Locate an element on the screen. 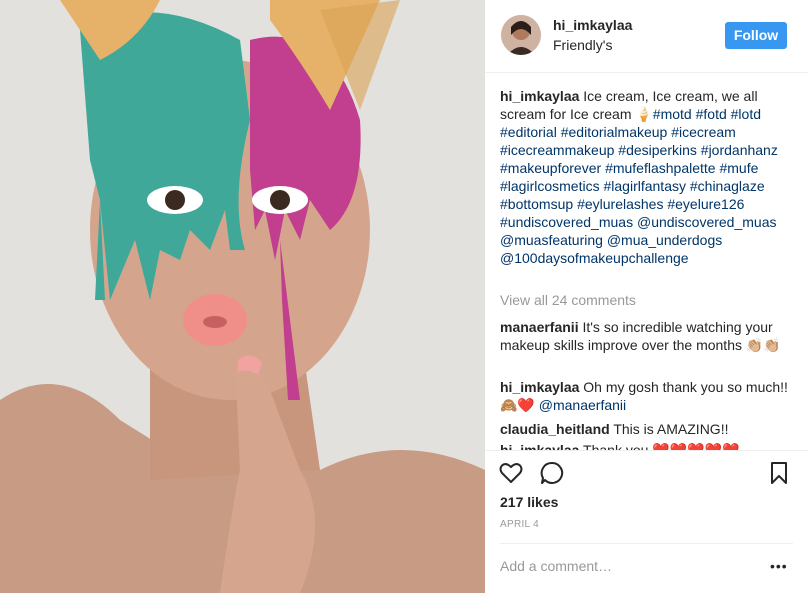 This screenshot has height=593, width=808. comment-text: Thank you ❤️❤️❤️❤️❤️ is located at coordinates (661, 446).